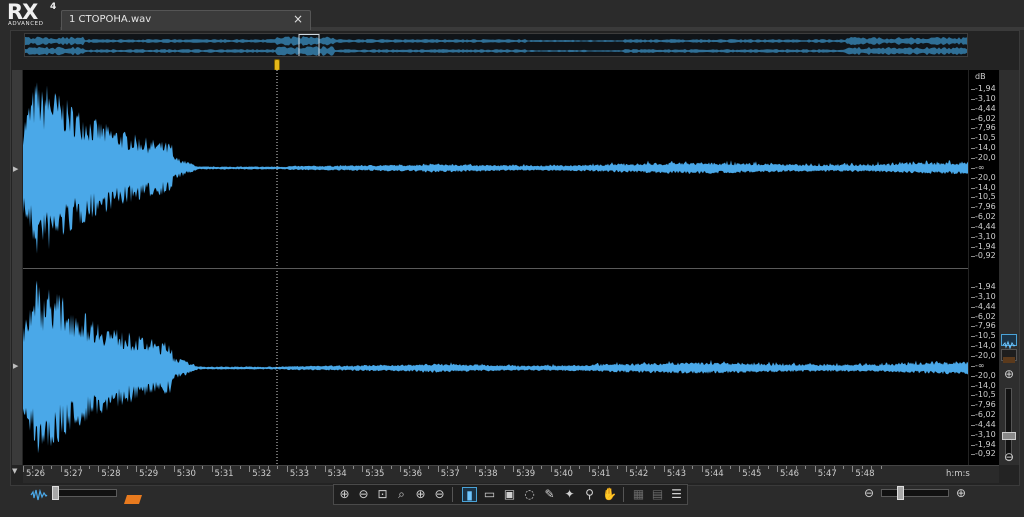 This screenshot has height=517, width=1024. Describe the element at coordinates (495, 268) in the screenshot. I see `channel-divider` at that location.